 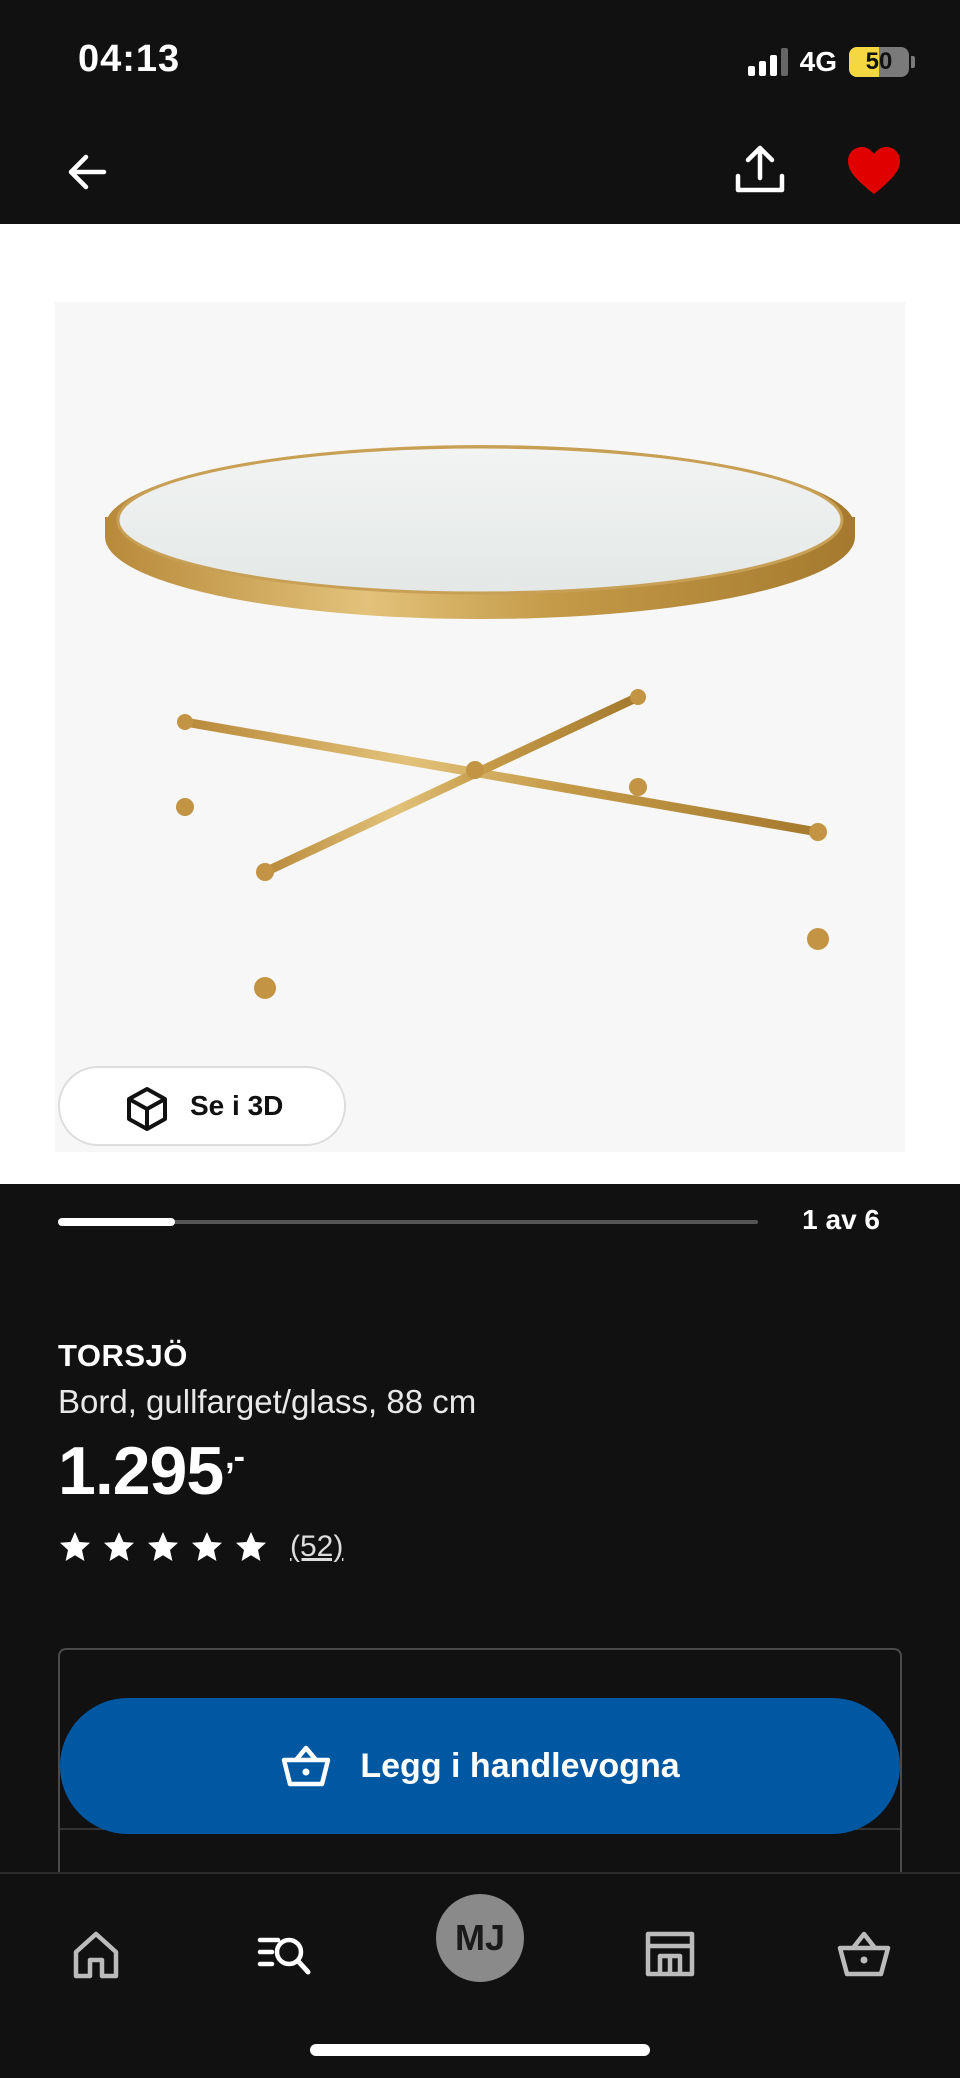 I want to click on network-label: 4G, so click(x=818, y=61).